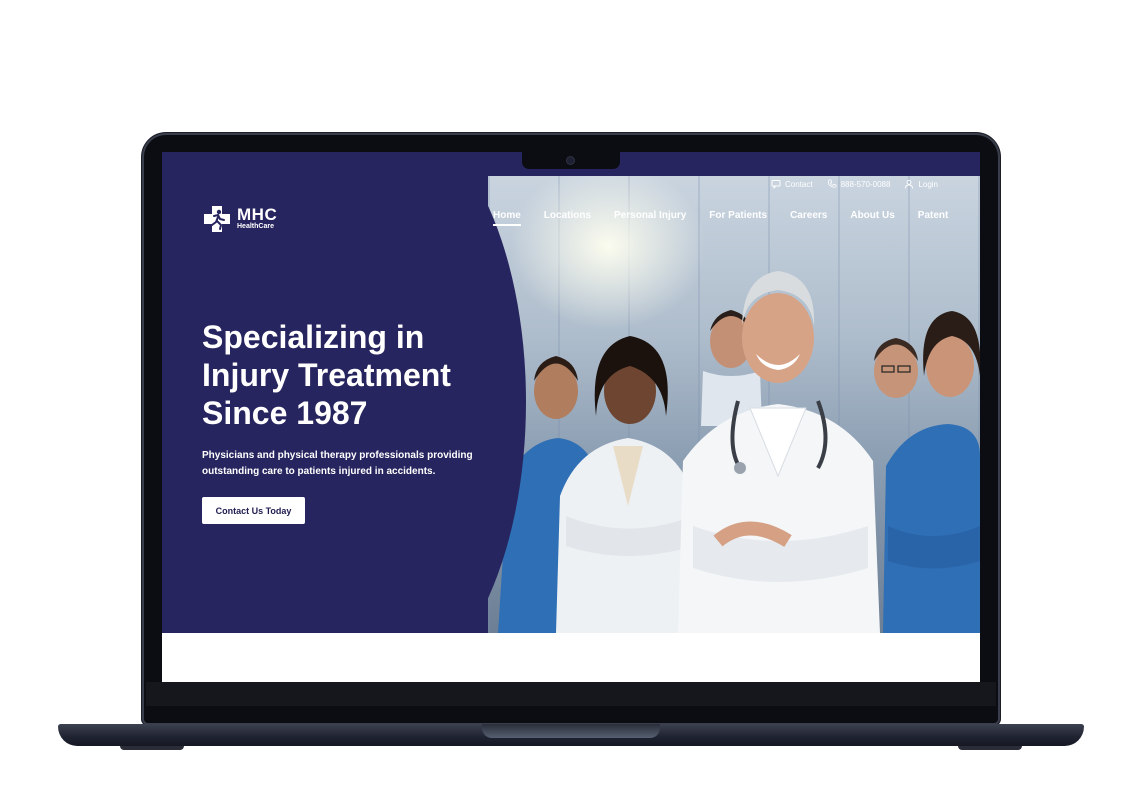  I want to click on camera-notch, so click(571, 160).